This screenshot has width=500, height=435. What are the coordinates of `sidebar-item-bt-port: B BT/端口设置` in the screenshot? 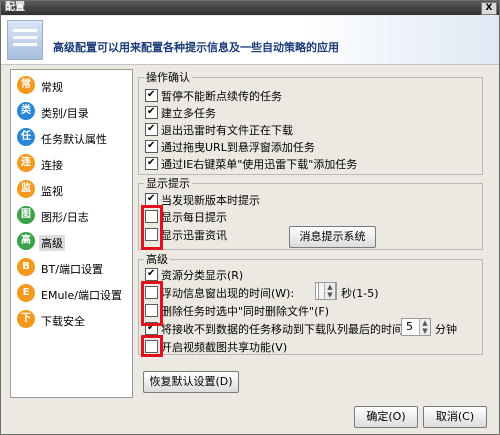 It's located at (71, 267).